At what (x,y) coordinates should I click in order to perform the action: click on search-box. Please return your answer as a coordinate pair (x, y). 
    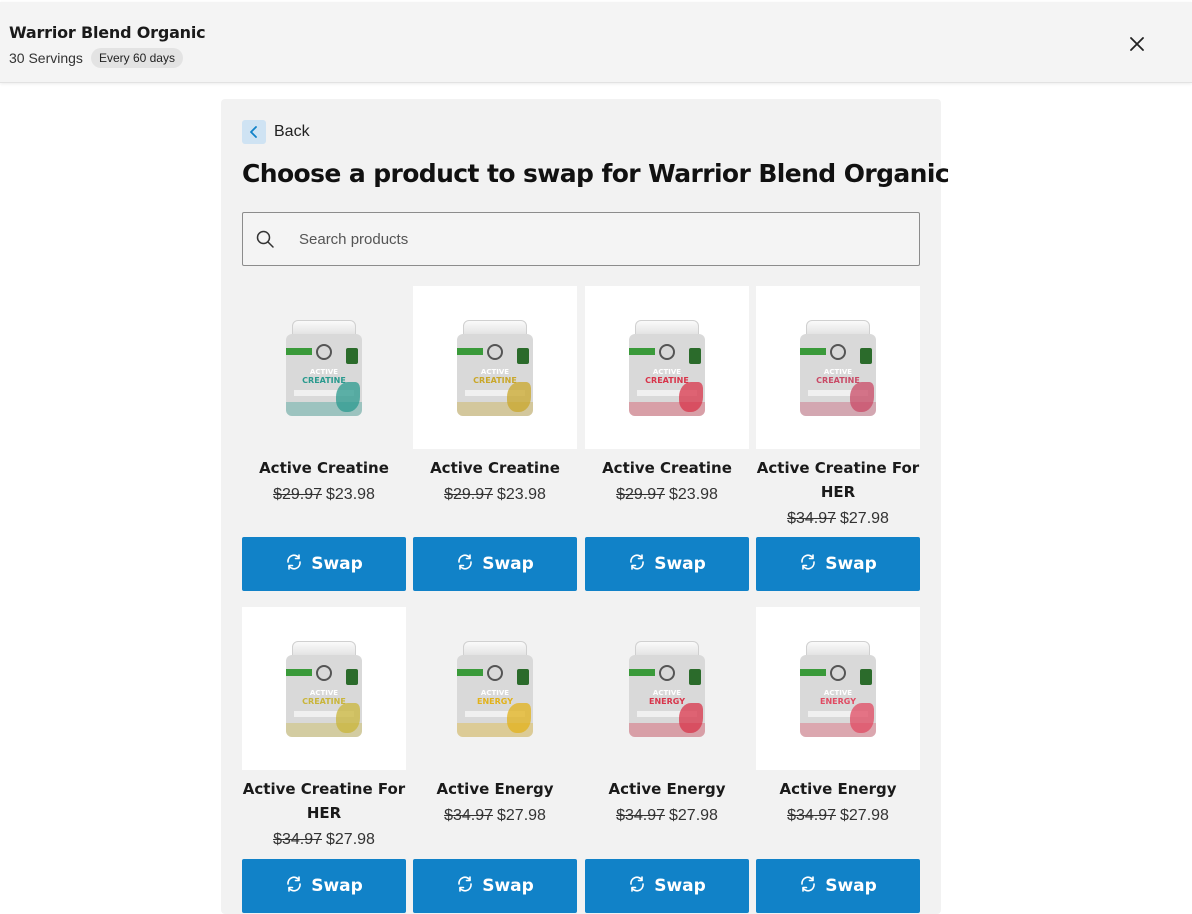
    Looking at the image, I should click on (581, 239).